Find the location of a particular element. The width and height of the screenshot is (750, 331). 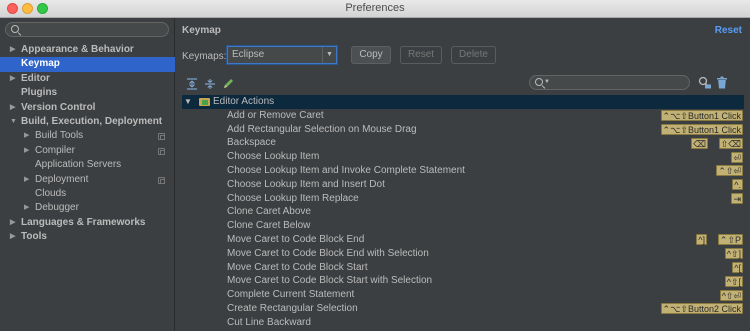

shortcut-badge: ^⇧[ is located at coordinates (733, 281).